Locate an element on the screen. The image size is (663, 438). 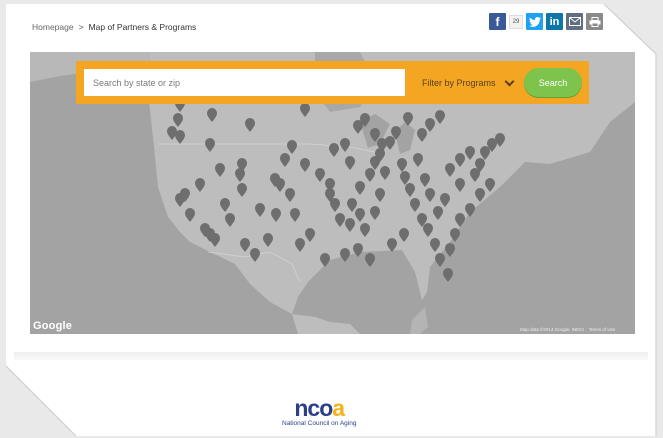
social-share-bar: f 29 in is located at coordinates (546, 21).